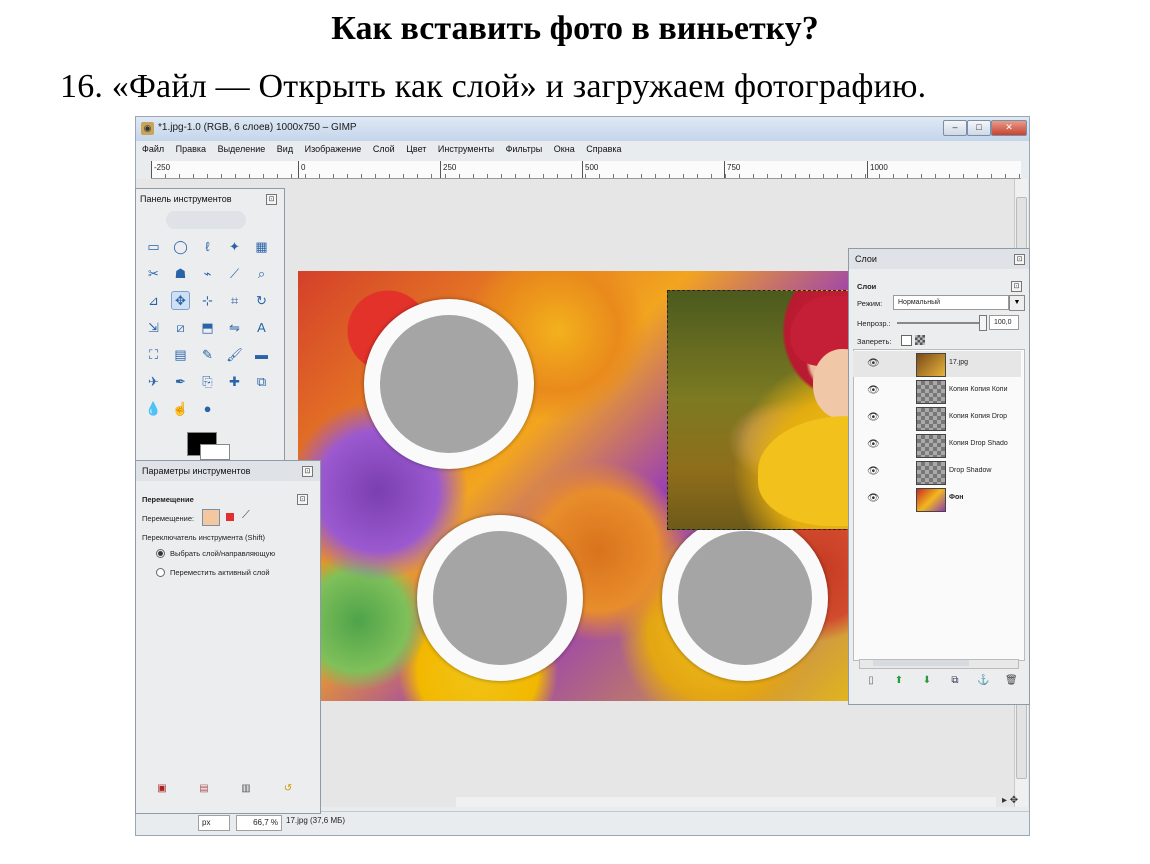 The height and width of the screenshot is (864, 1150). I want to click on crop-icon: ⌗, so click(234, 300).